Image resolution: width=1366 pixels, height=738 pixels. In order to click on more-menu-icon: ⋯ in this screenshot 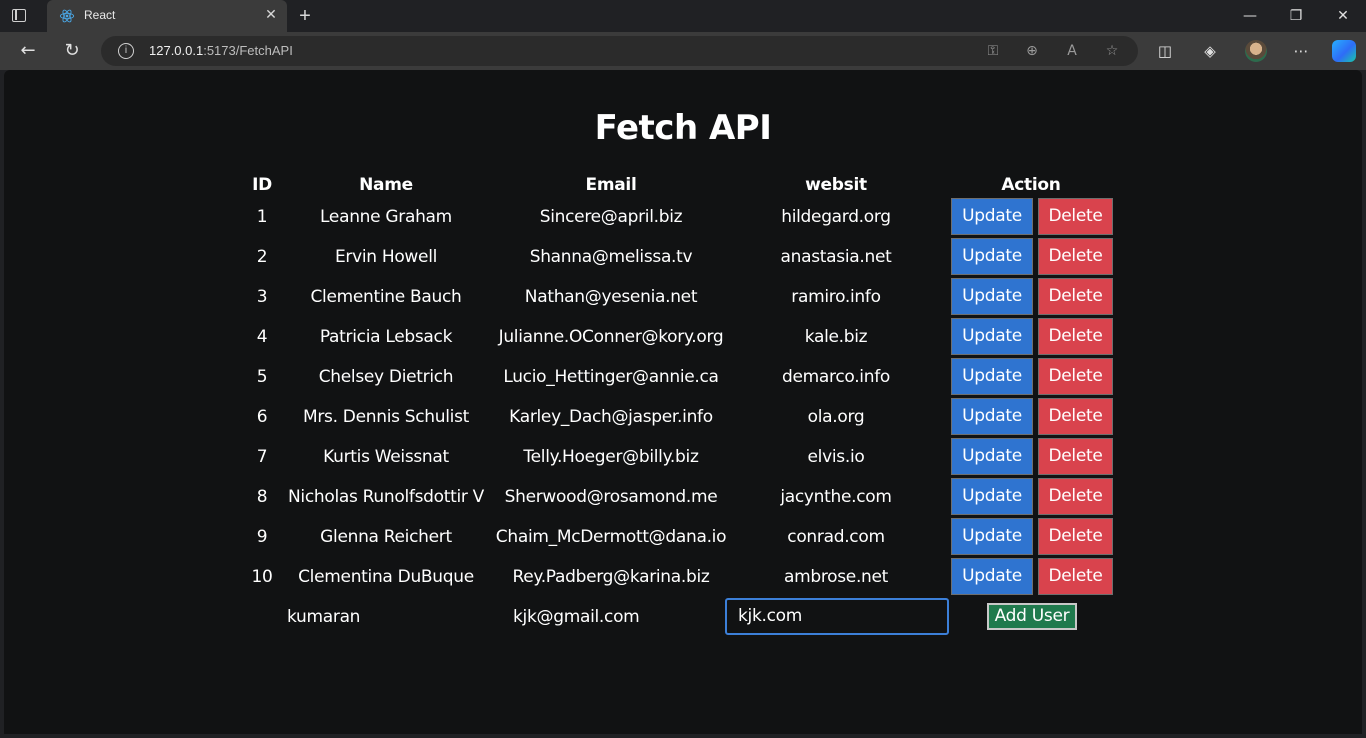, I will do `click(1301, 51)`.